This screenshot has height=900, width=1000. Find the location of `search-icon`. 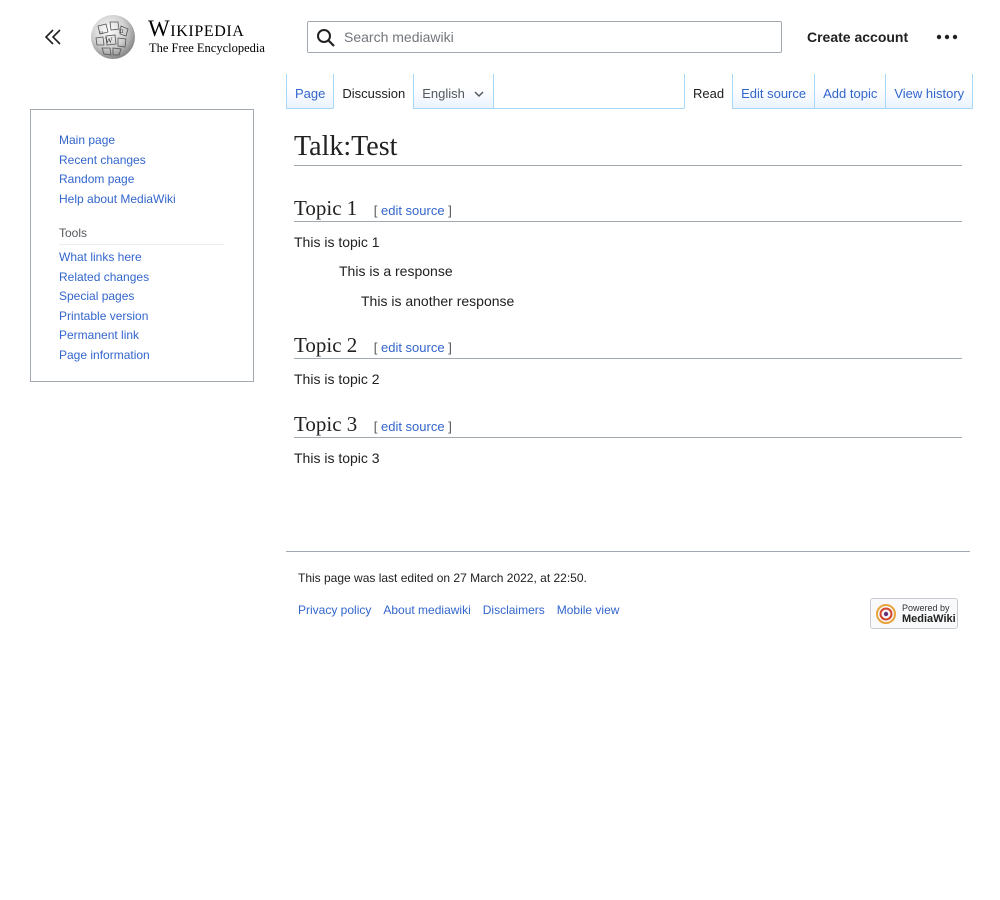

search-icon is located at coordinates (326, 38).